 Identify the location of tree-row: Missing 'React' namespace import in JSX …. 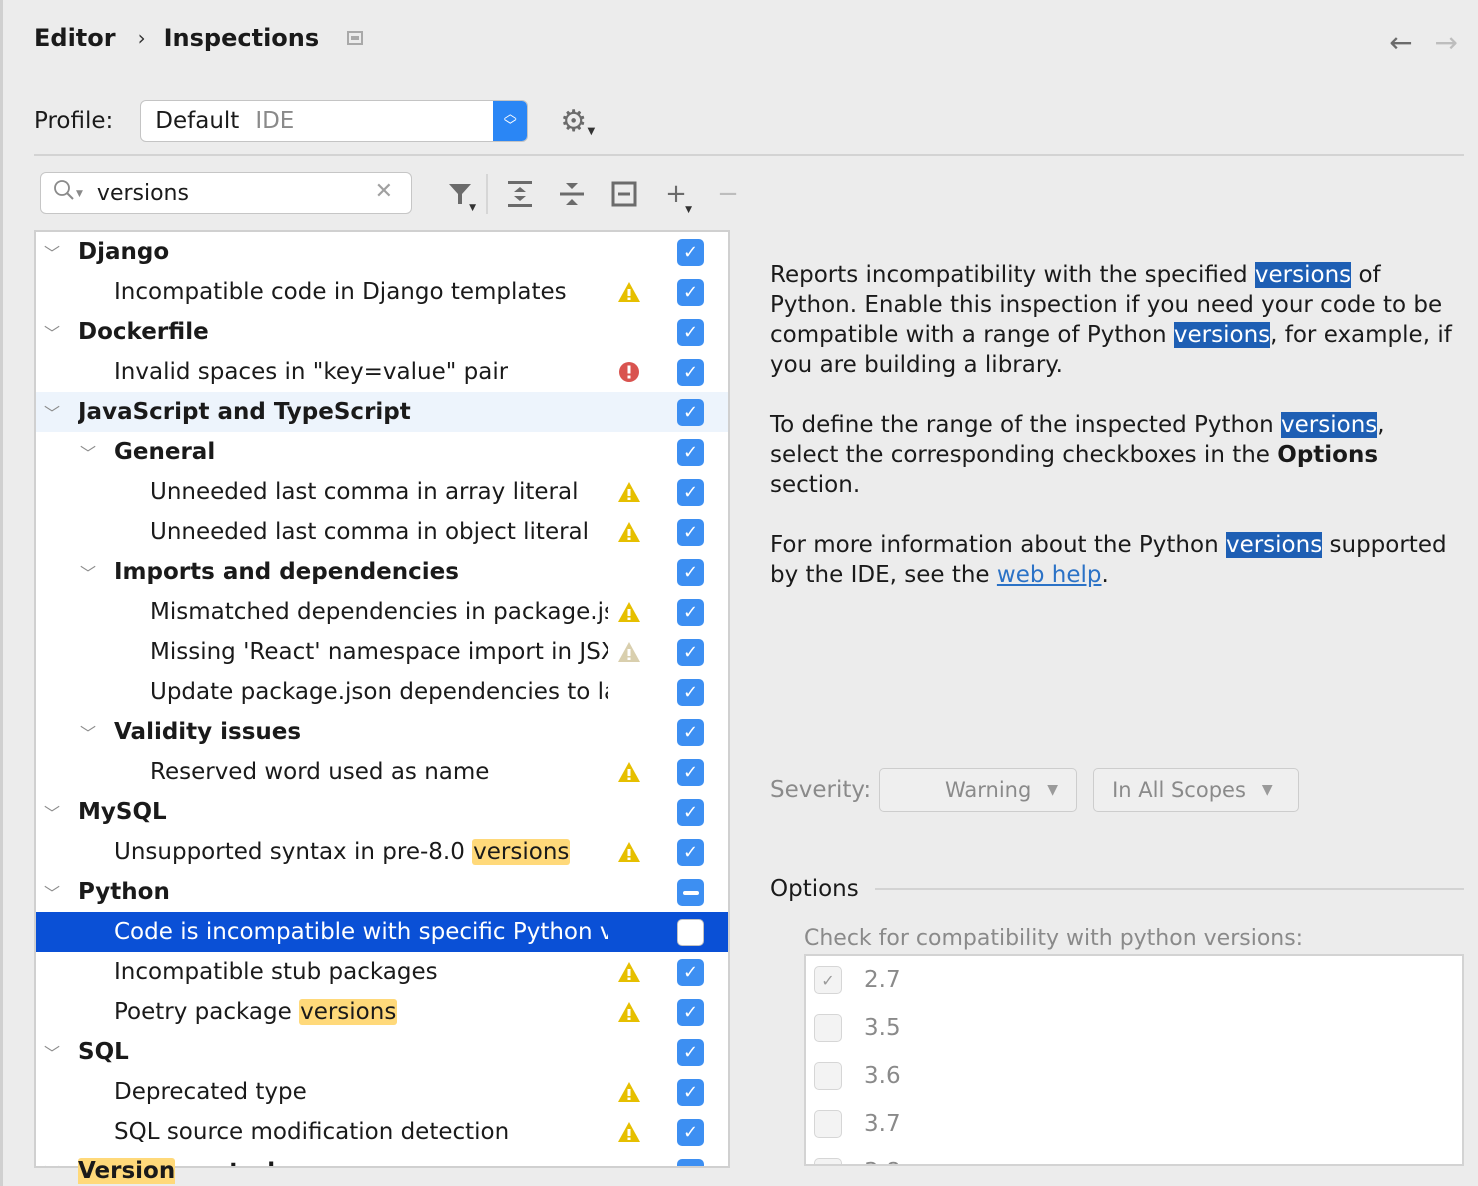
(382, 652).